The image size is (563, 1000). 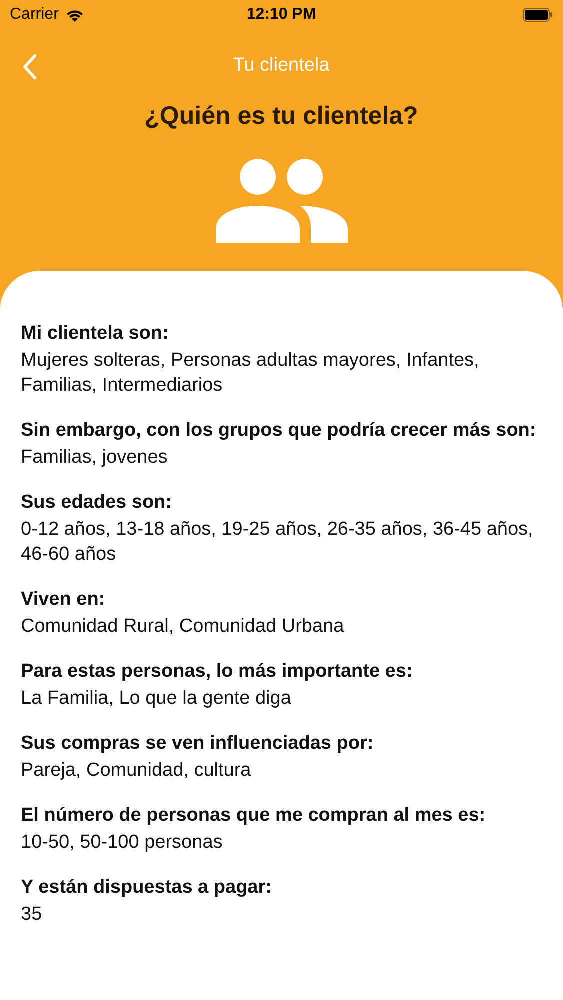 What do you see at coordinates (32, 915) in the screenshot?
I see `section-value: 35` at bounding box center [32, 915].